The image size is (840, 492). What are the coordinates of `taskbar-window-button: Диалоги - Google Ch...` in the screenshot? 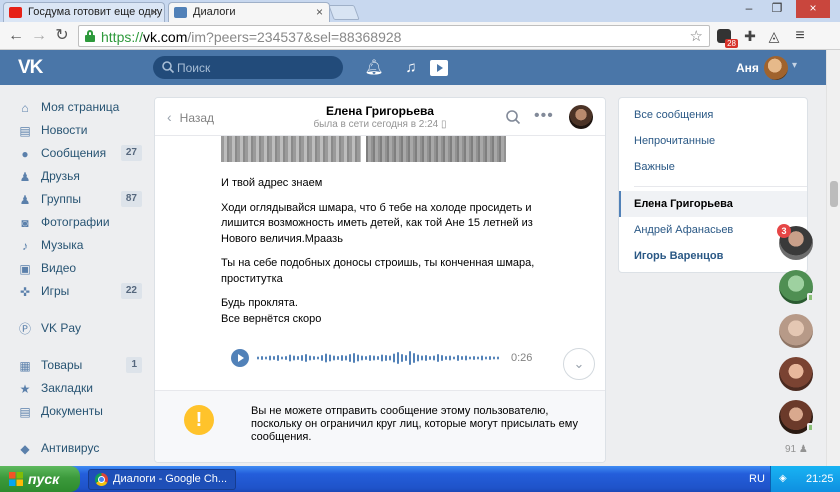 It's located at (162, 479).